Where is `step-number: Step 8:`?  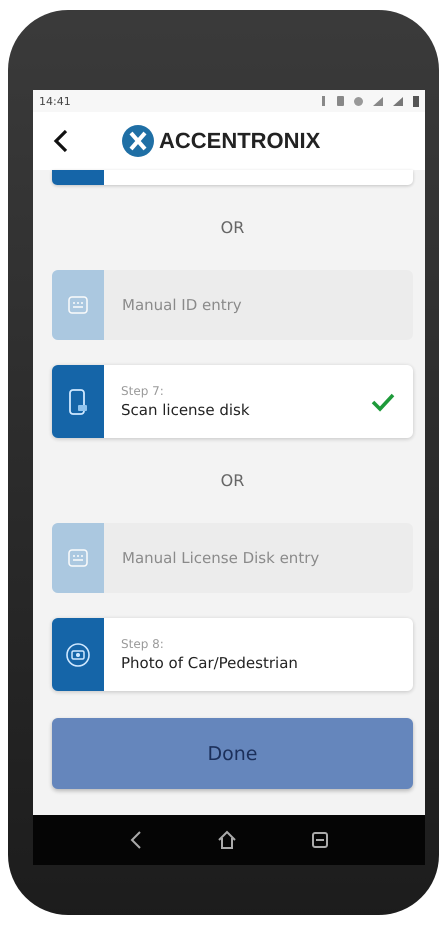
step-number: Step 8: is located at coordinates (143, 644).